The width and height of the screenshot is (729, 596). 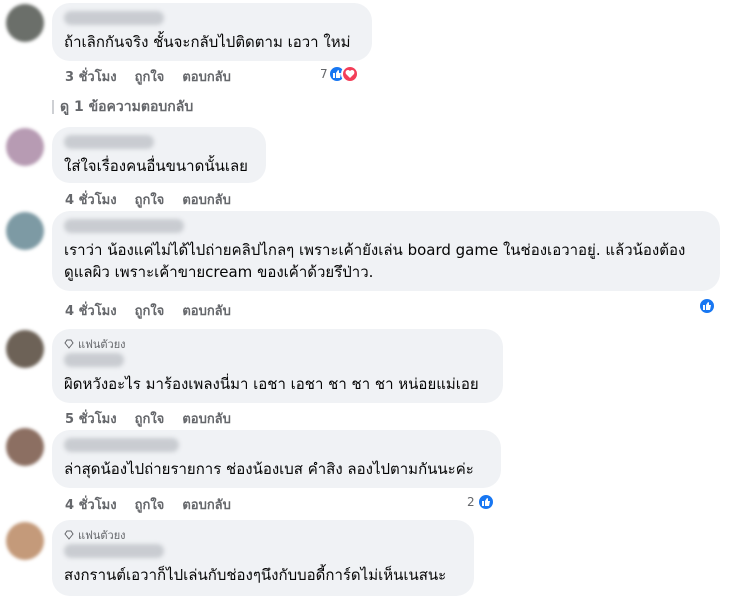 What do you see at coordinates (156, 166) in the screenshot?
I see `comment-text: ใส่ใจเรื่องคนอื่นขนาดนั้นเลย` at bounding box center [156, 166].